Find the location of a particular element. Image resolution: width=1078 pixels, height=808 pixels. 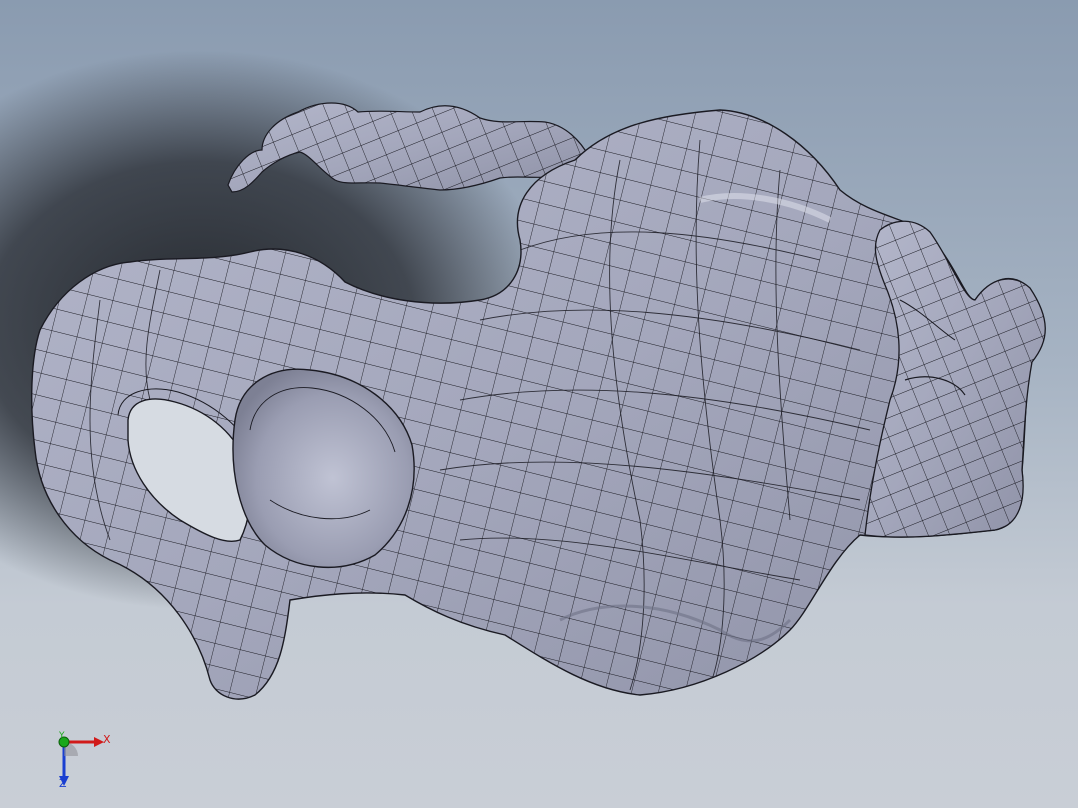

x-axis-label: X is located at coordinates (107, 739).